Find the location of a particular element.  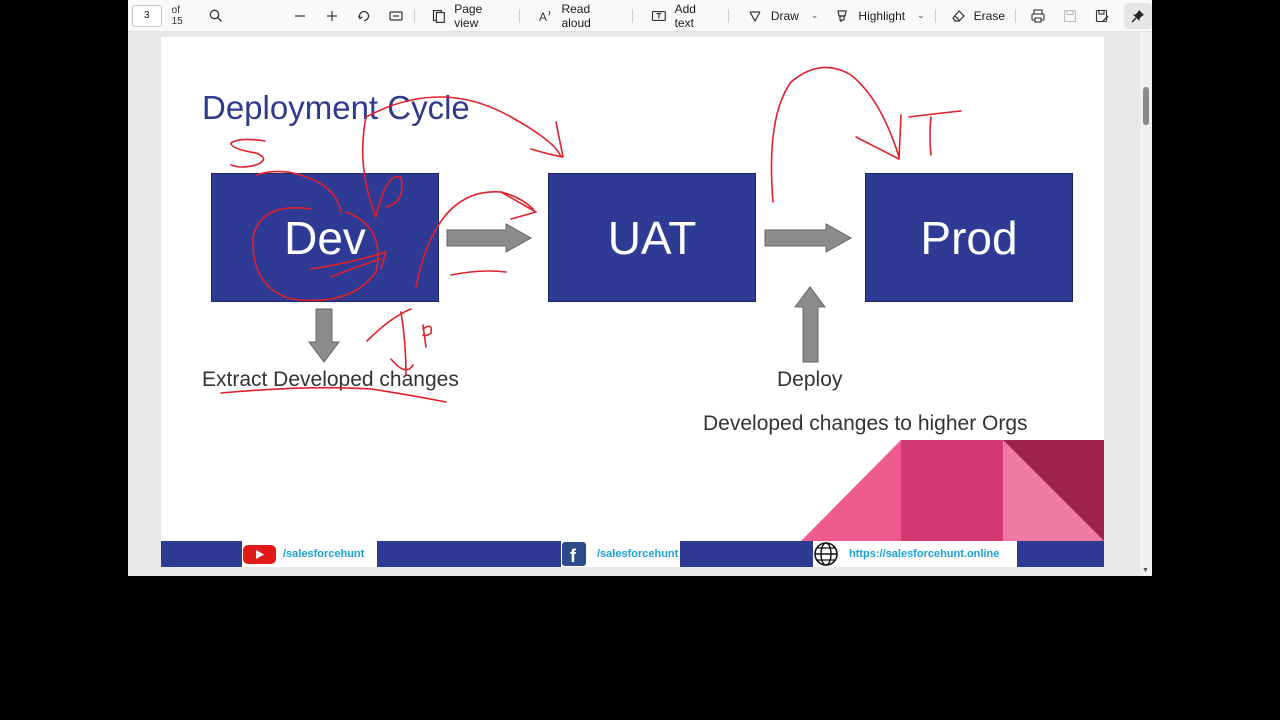

youtube-link: /salesforcehunt is located at coordinates (309, 554).